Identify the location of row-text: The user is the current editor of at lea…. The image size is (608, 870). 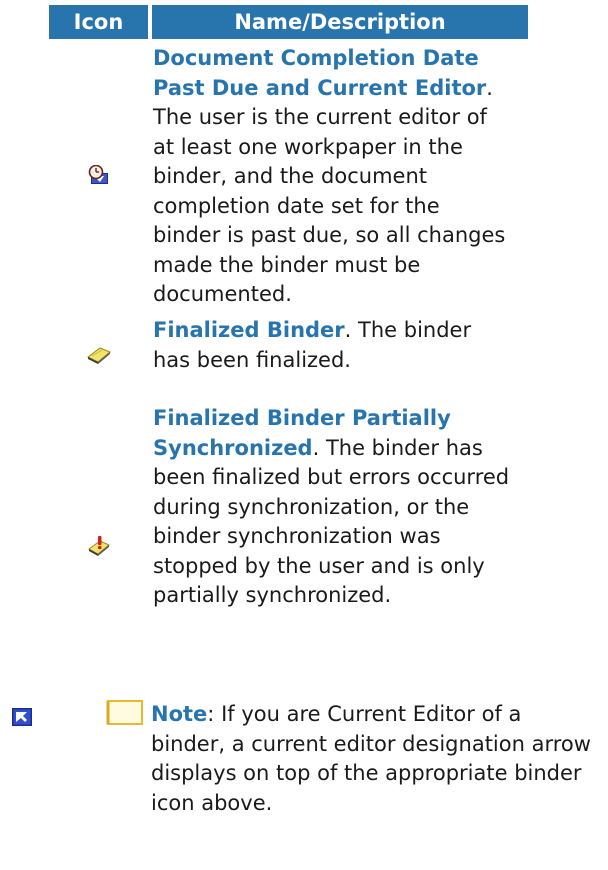
(329, 205).